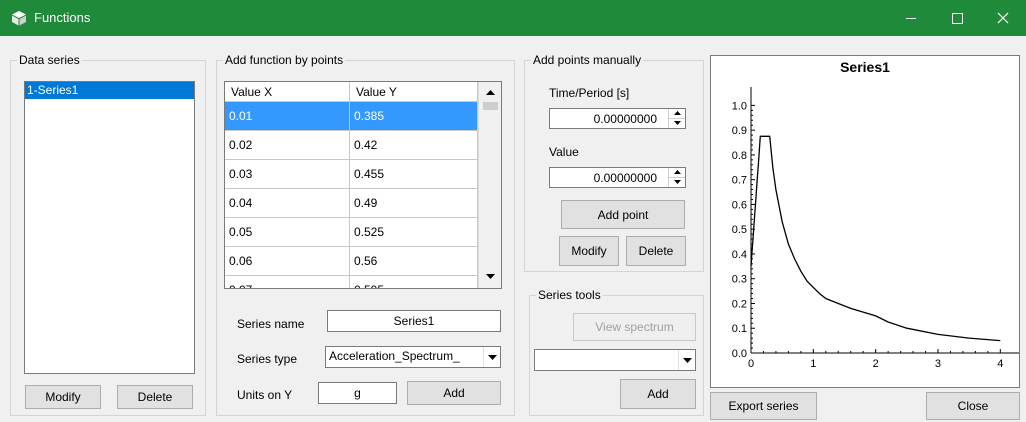 Image resolution: width=1026 pixels, height=422 pixels. What do you see at coordinates (589, 251) in the screenshot?
I see `point-modify-button: Modify` at bounding box center [589, 251].